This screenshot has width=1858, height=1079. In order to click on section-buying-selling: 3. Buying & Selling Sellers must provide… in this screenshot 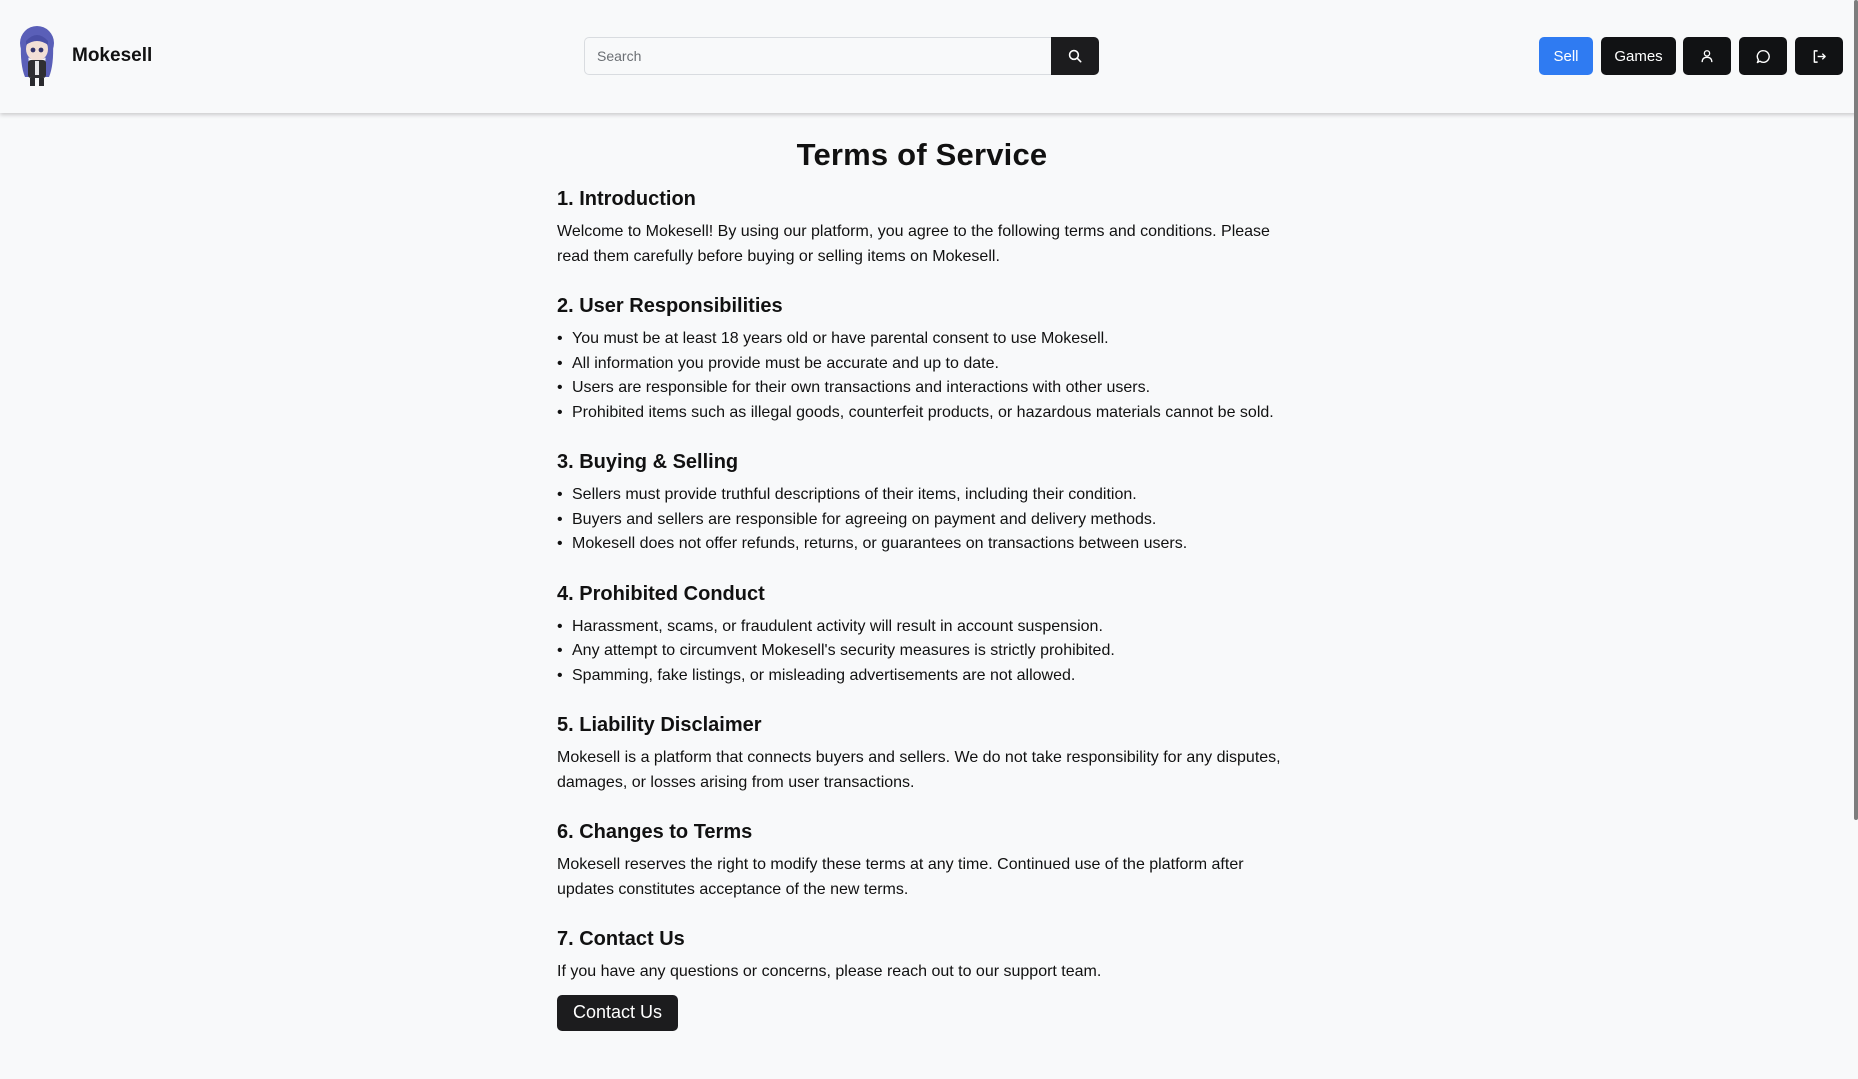, I will do `click(922, 503)`.